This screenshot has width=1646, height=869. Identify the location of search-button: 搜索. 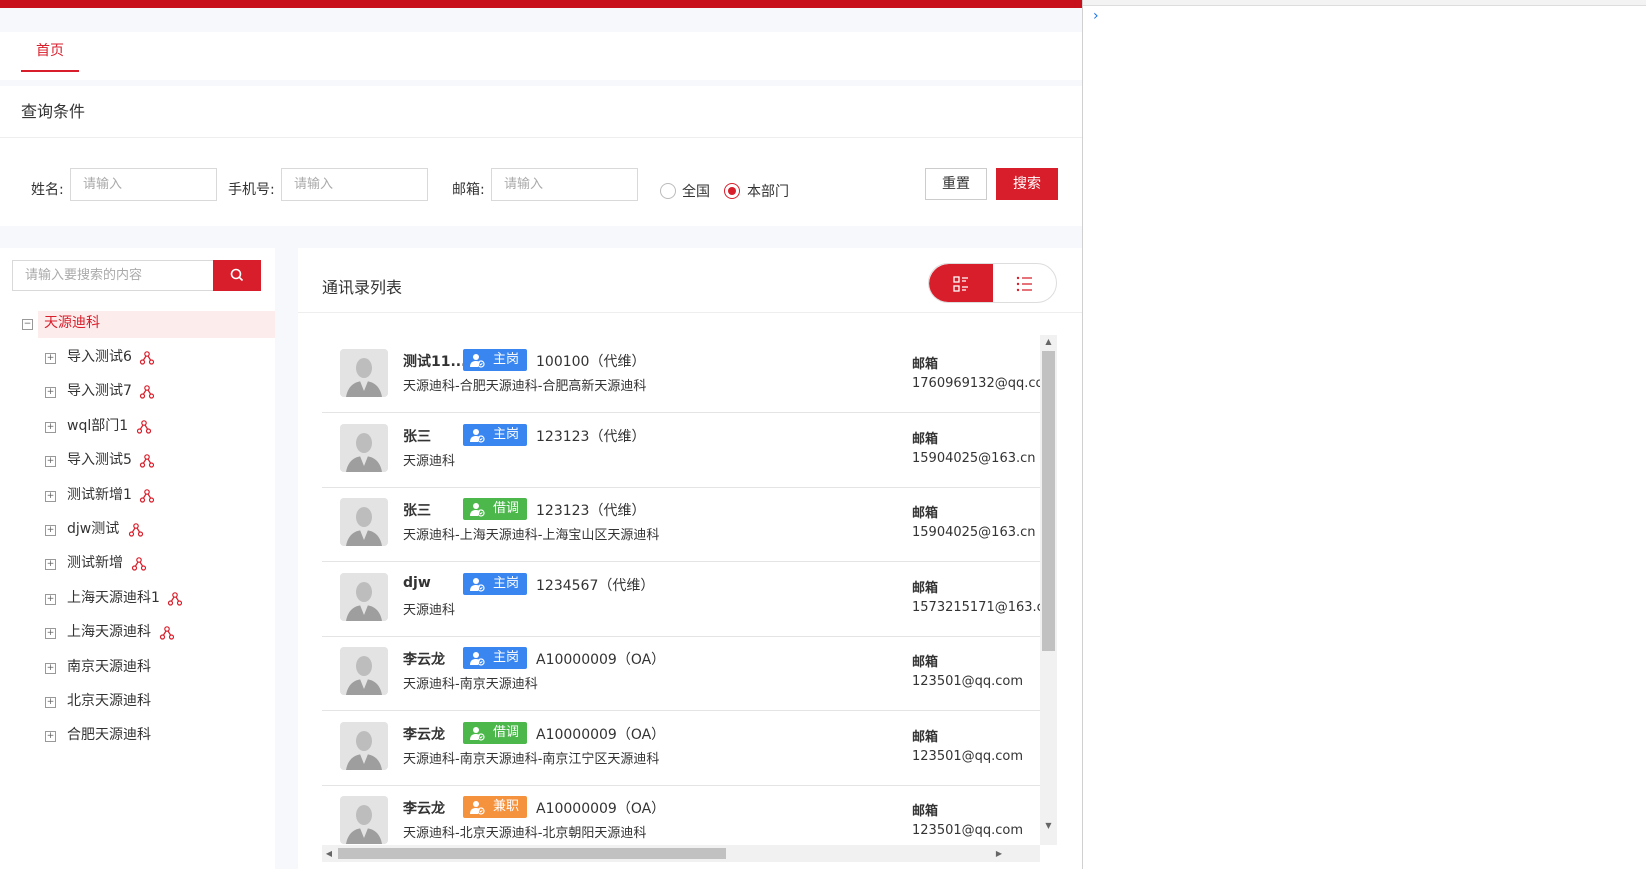
(1027, 184).